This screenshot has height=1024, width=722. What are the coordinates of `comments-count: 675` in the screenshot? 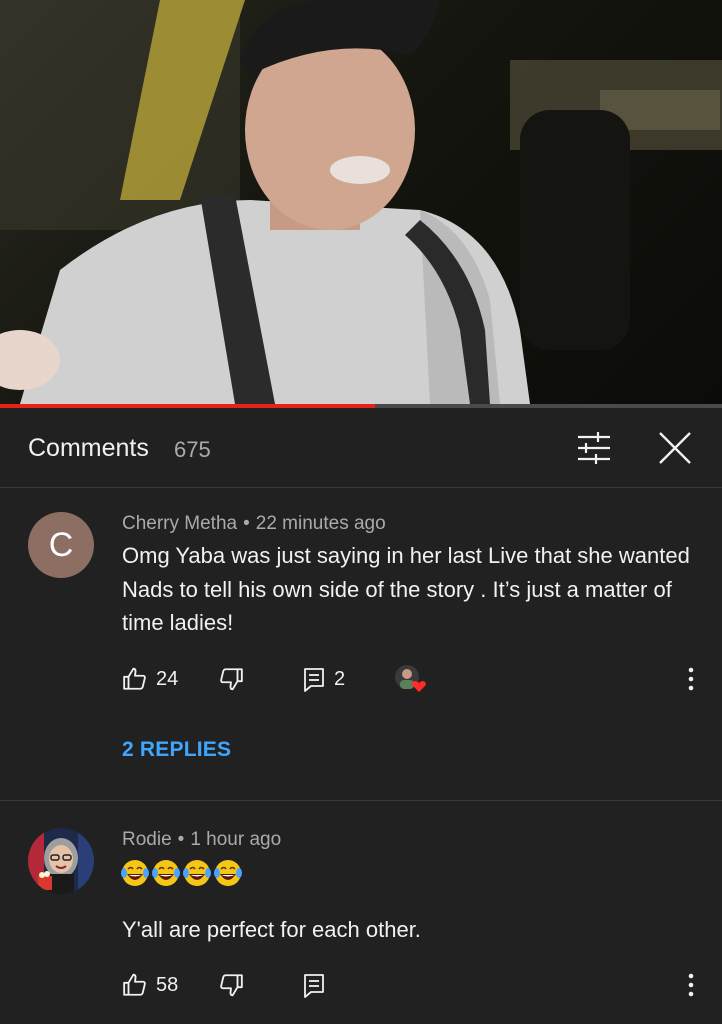 It's located at (192, 449).